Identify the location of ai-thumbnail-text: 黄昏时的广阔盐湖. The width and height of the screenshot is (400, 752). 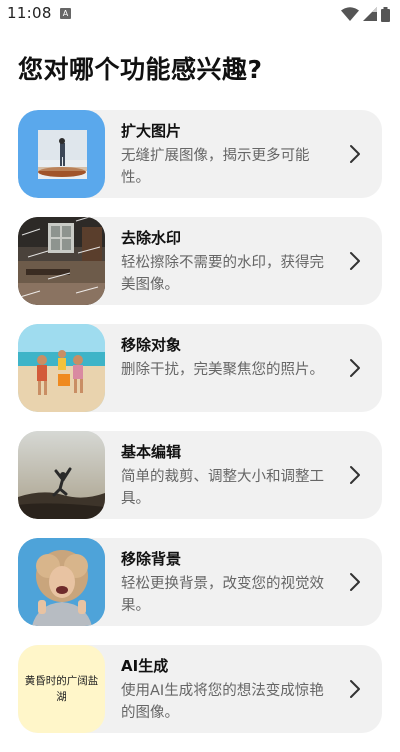
(61, 689).